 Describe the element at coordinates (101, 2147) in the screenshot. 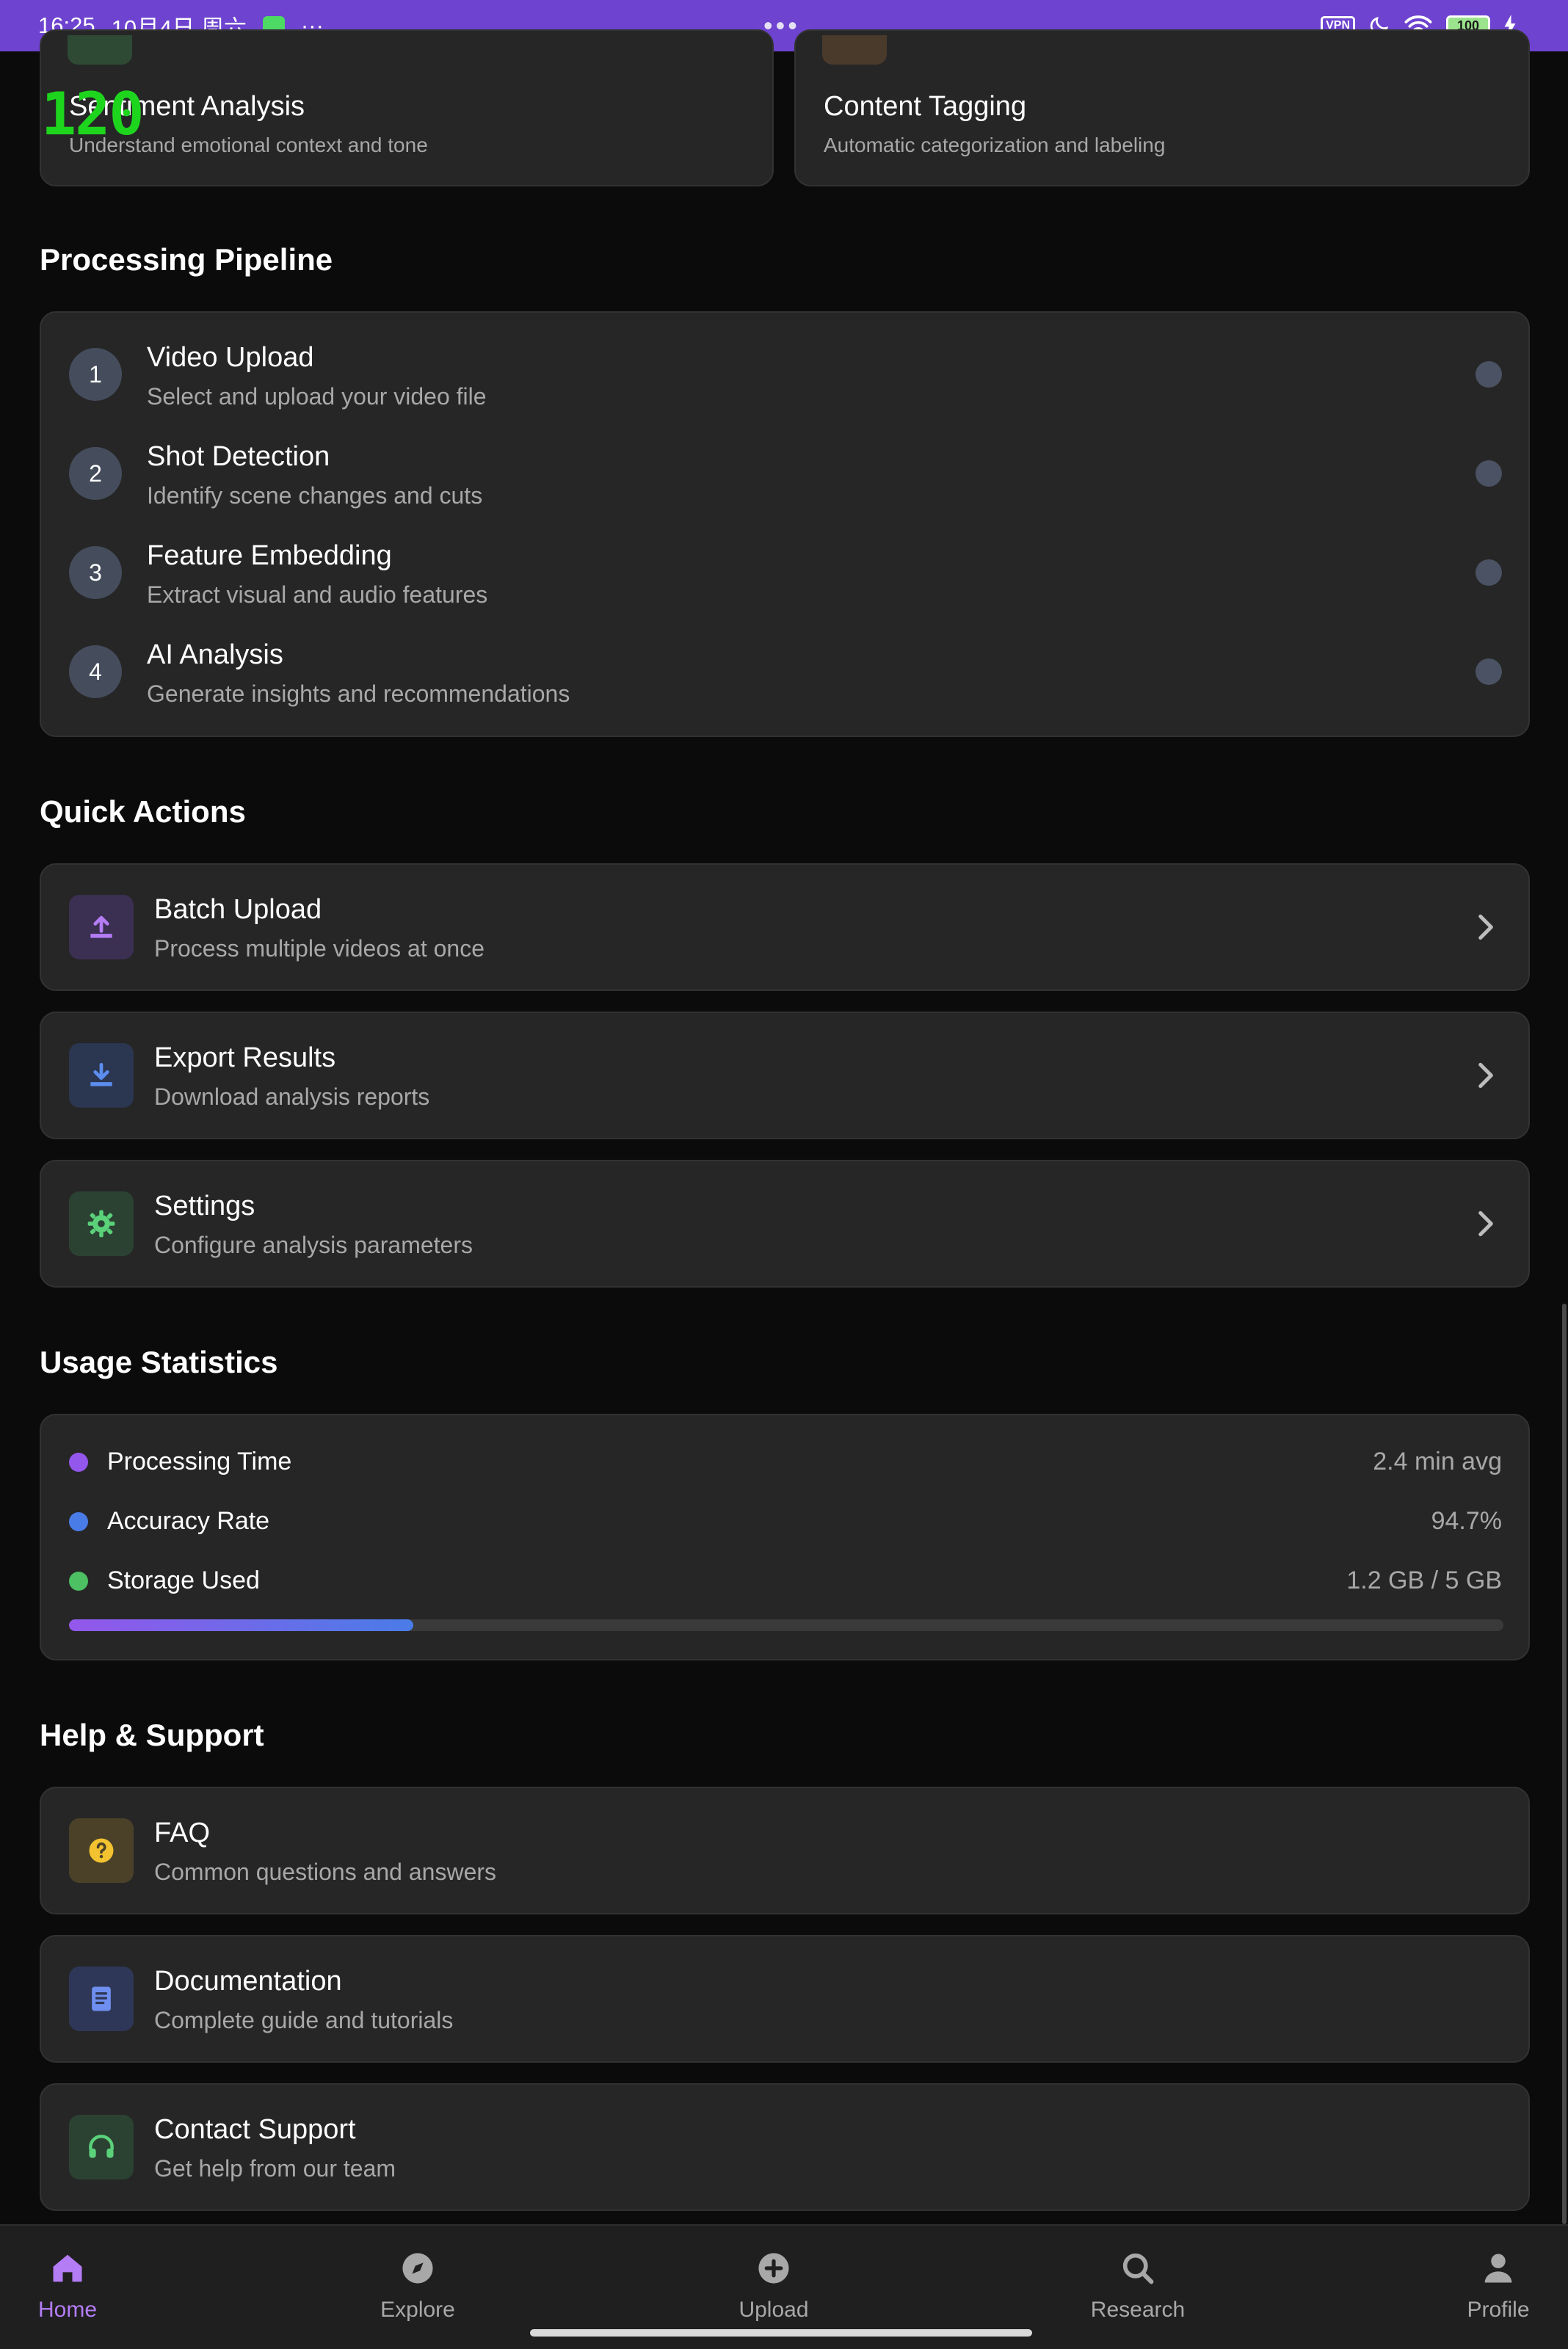

I see `headset-icon` at that location.